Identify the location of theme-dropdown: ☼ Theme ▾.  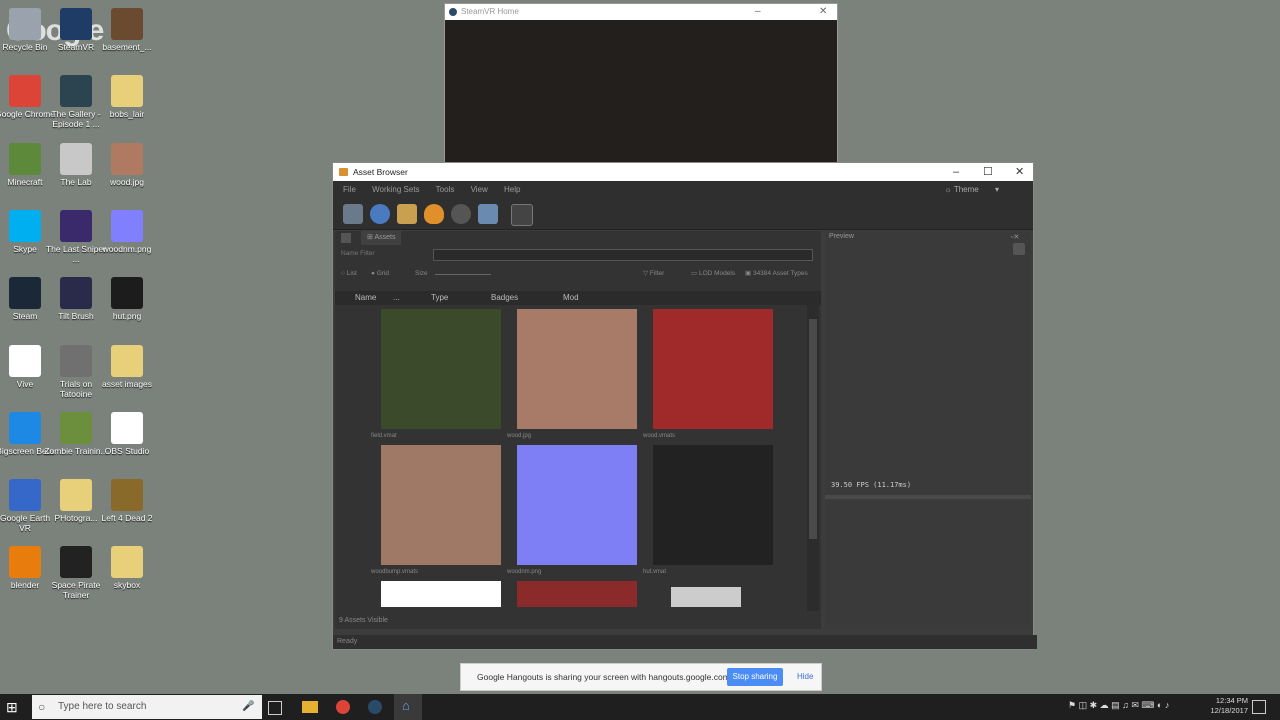
(971, 190).